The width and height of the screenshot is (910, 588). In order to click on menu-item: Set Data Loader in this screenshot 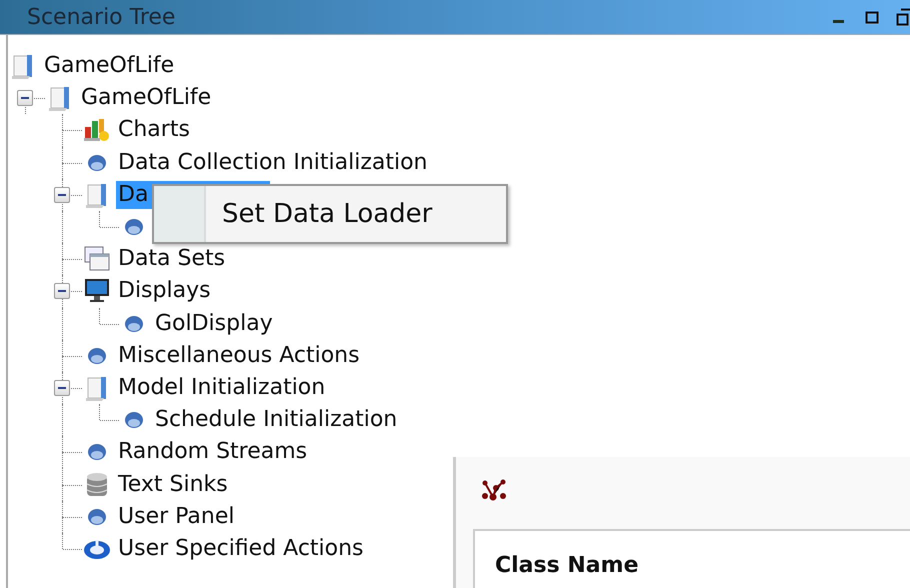, I will do `click(356, 214)`.